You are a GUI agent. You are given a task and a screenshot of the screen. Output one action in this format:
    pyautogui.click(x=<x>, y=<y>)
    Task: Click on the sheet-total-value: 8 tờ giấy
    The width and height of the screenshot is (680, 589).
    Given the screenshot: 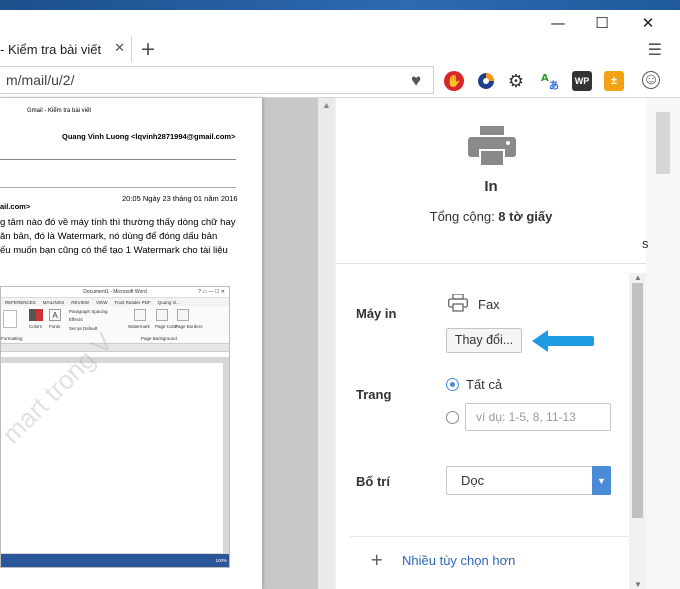 What is the action you would take?
    pyautogui.click(x=525, y=216)
    